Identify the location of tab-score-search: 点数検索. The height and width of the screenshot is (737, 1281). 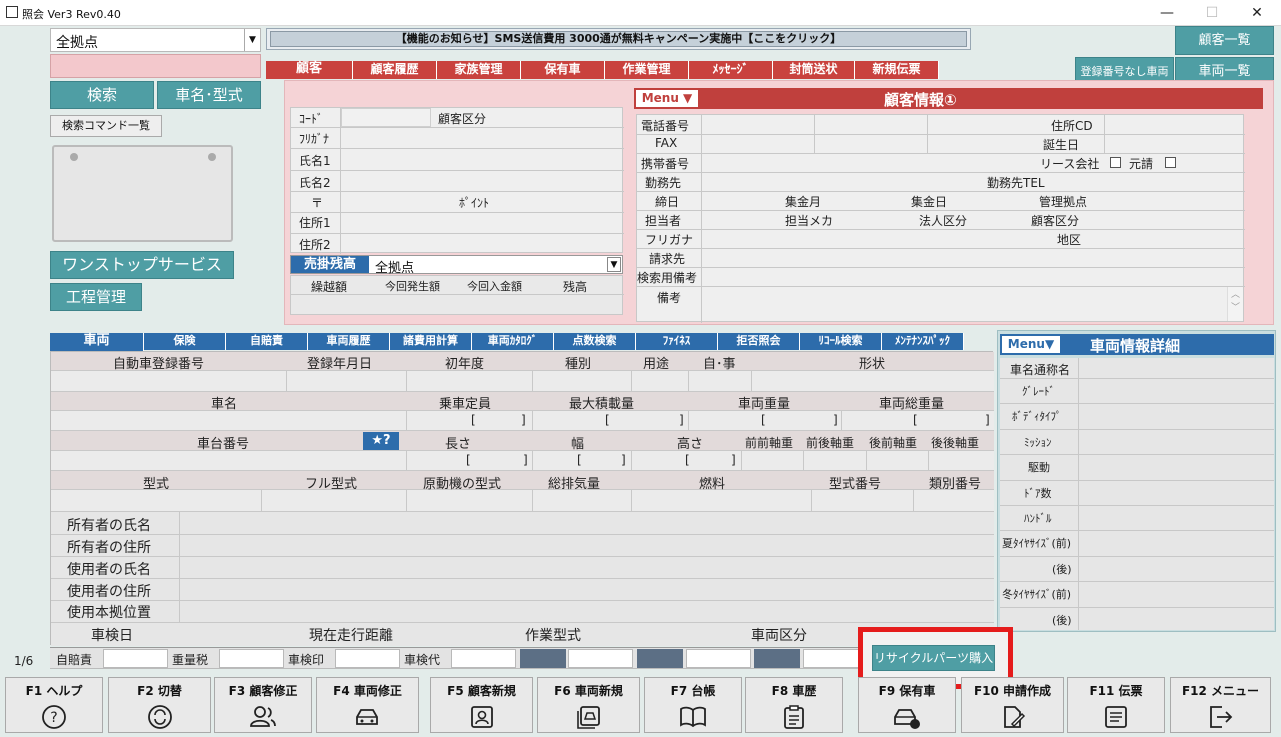
(595, 341).